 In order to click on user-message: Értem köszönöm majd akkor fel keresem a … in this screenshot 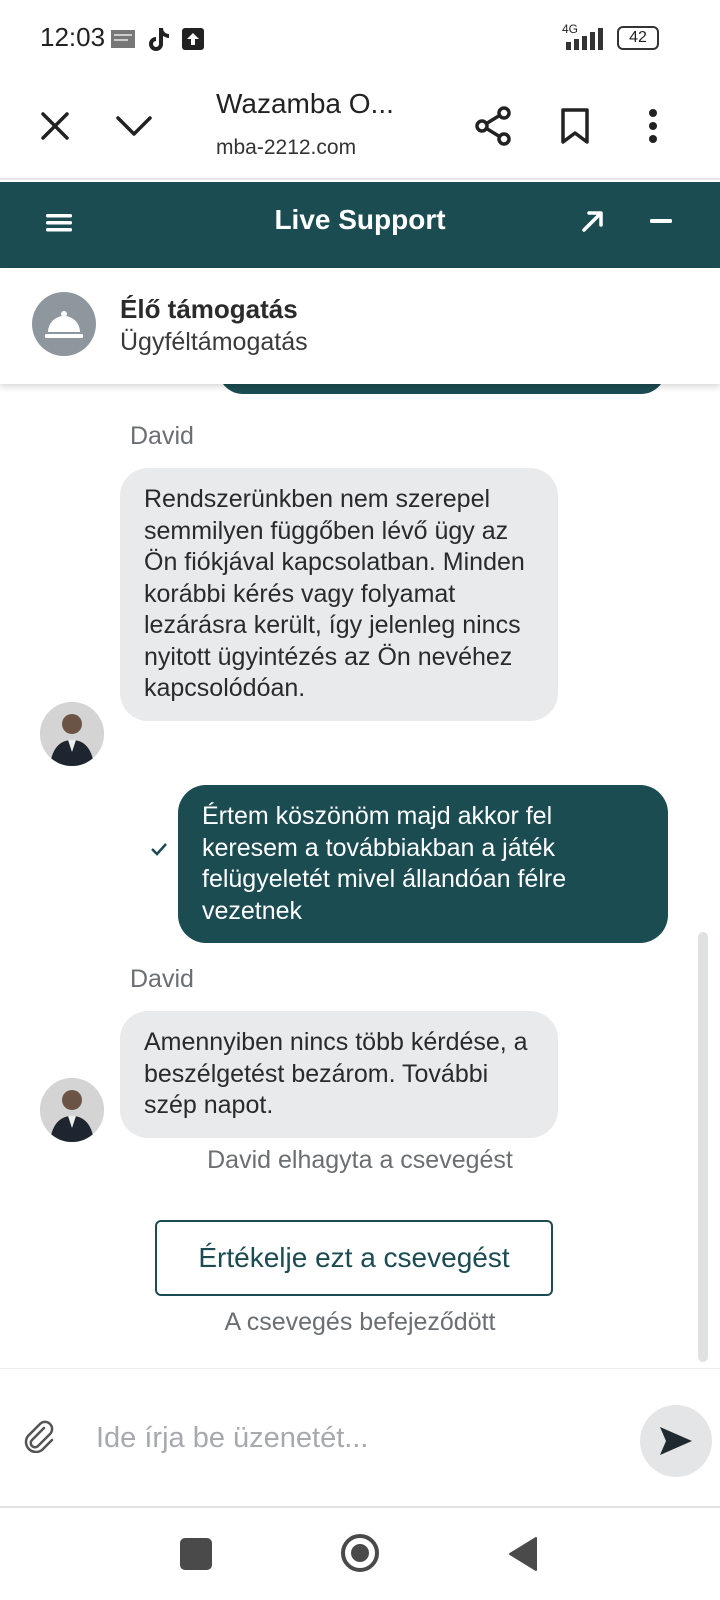, I will do `click(423, 864)`.